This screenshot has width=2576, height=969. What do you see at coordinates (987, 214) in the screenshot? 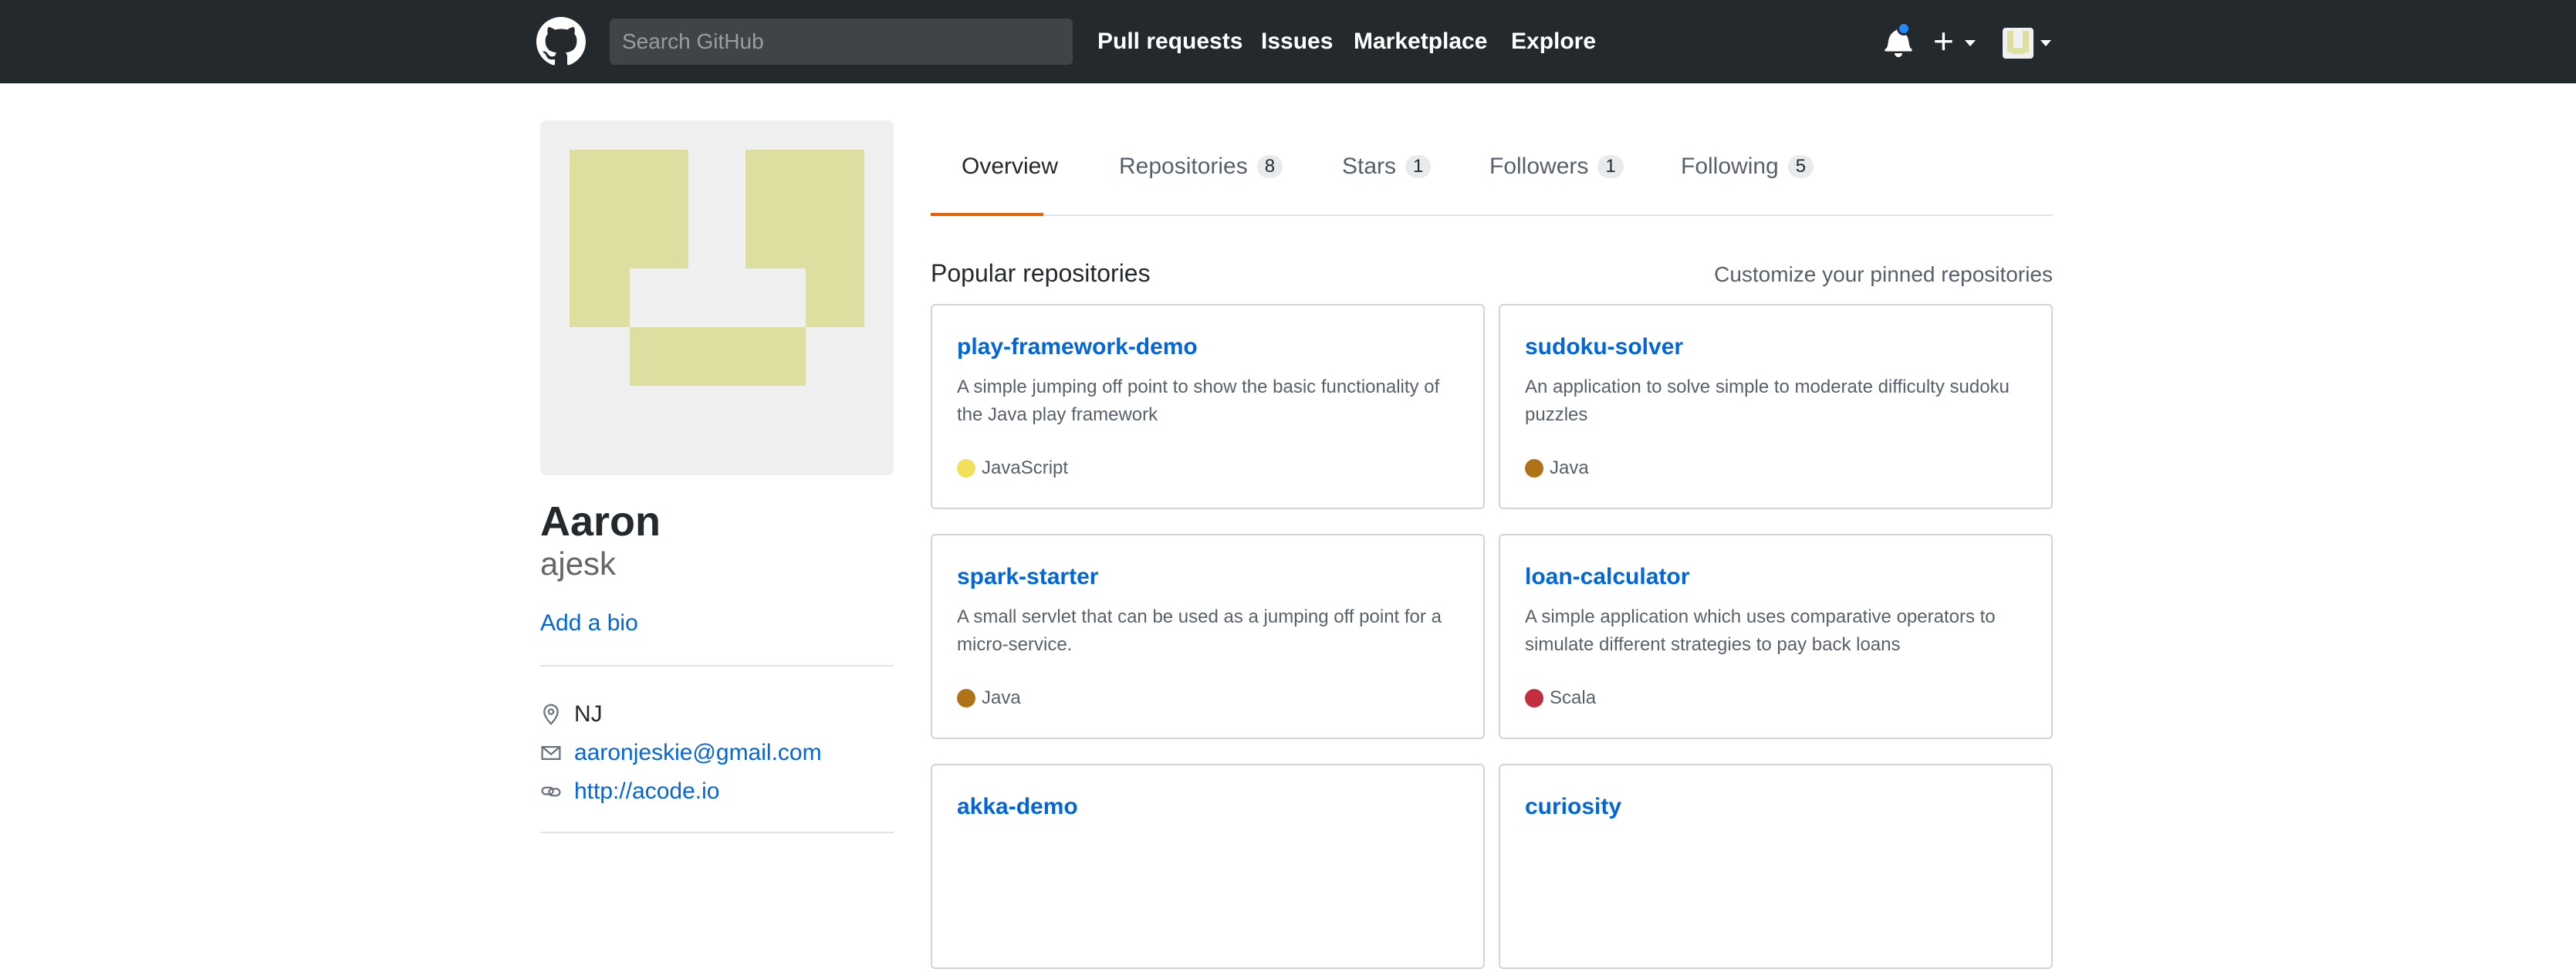
I see `active-tab-indicator` at bounding box center [987, 214].